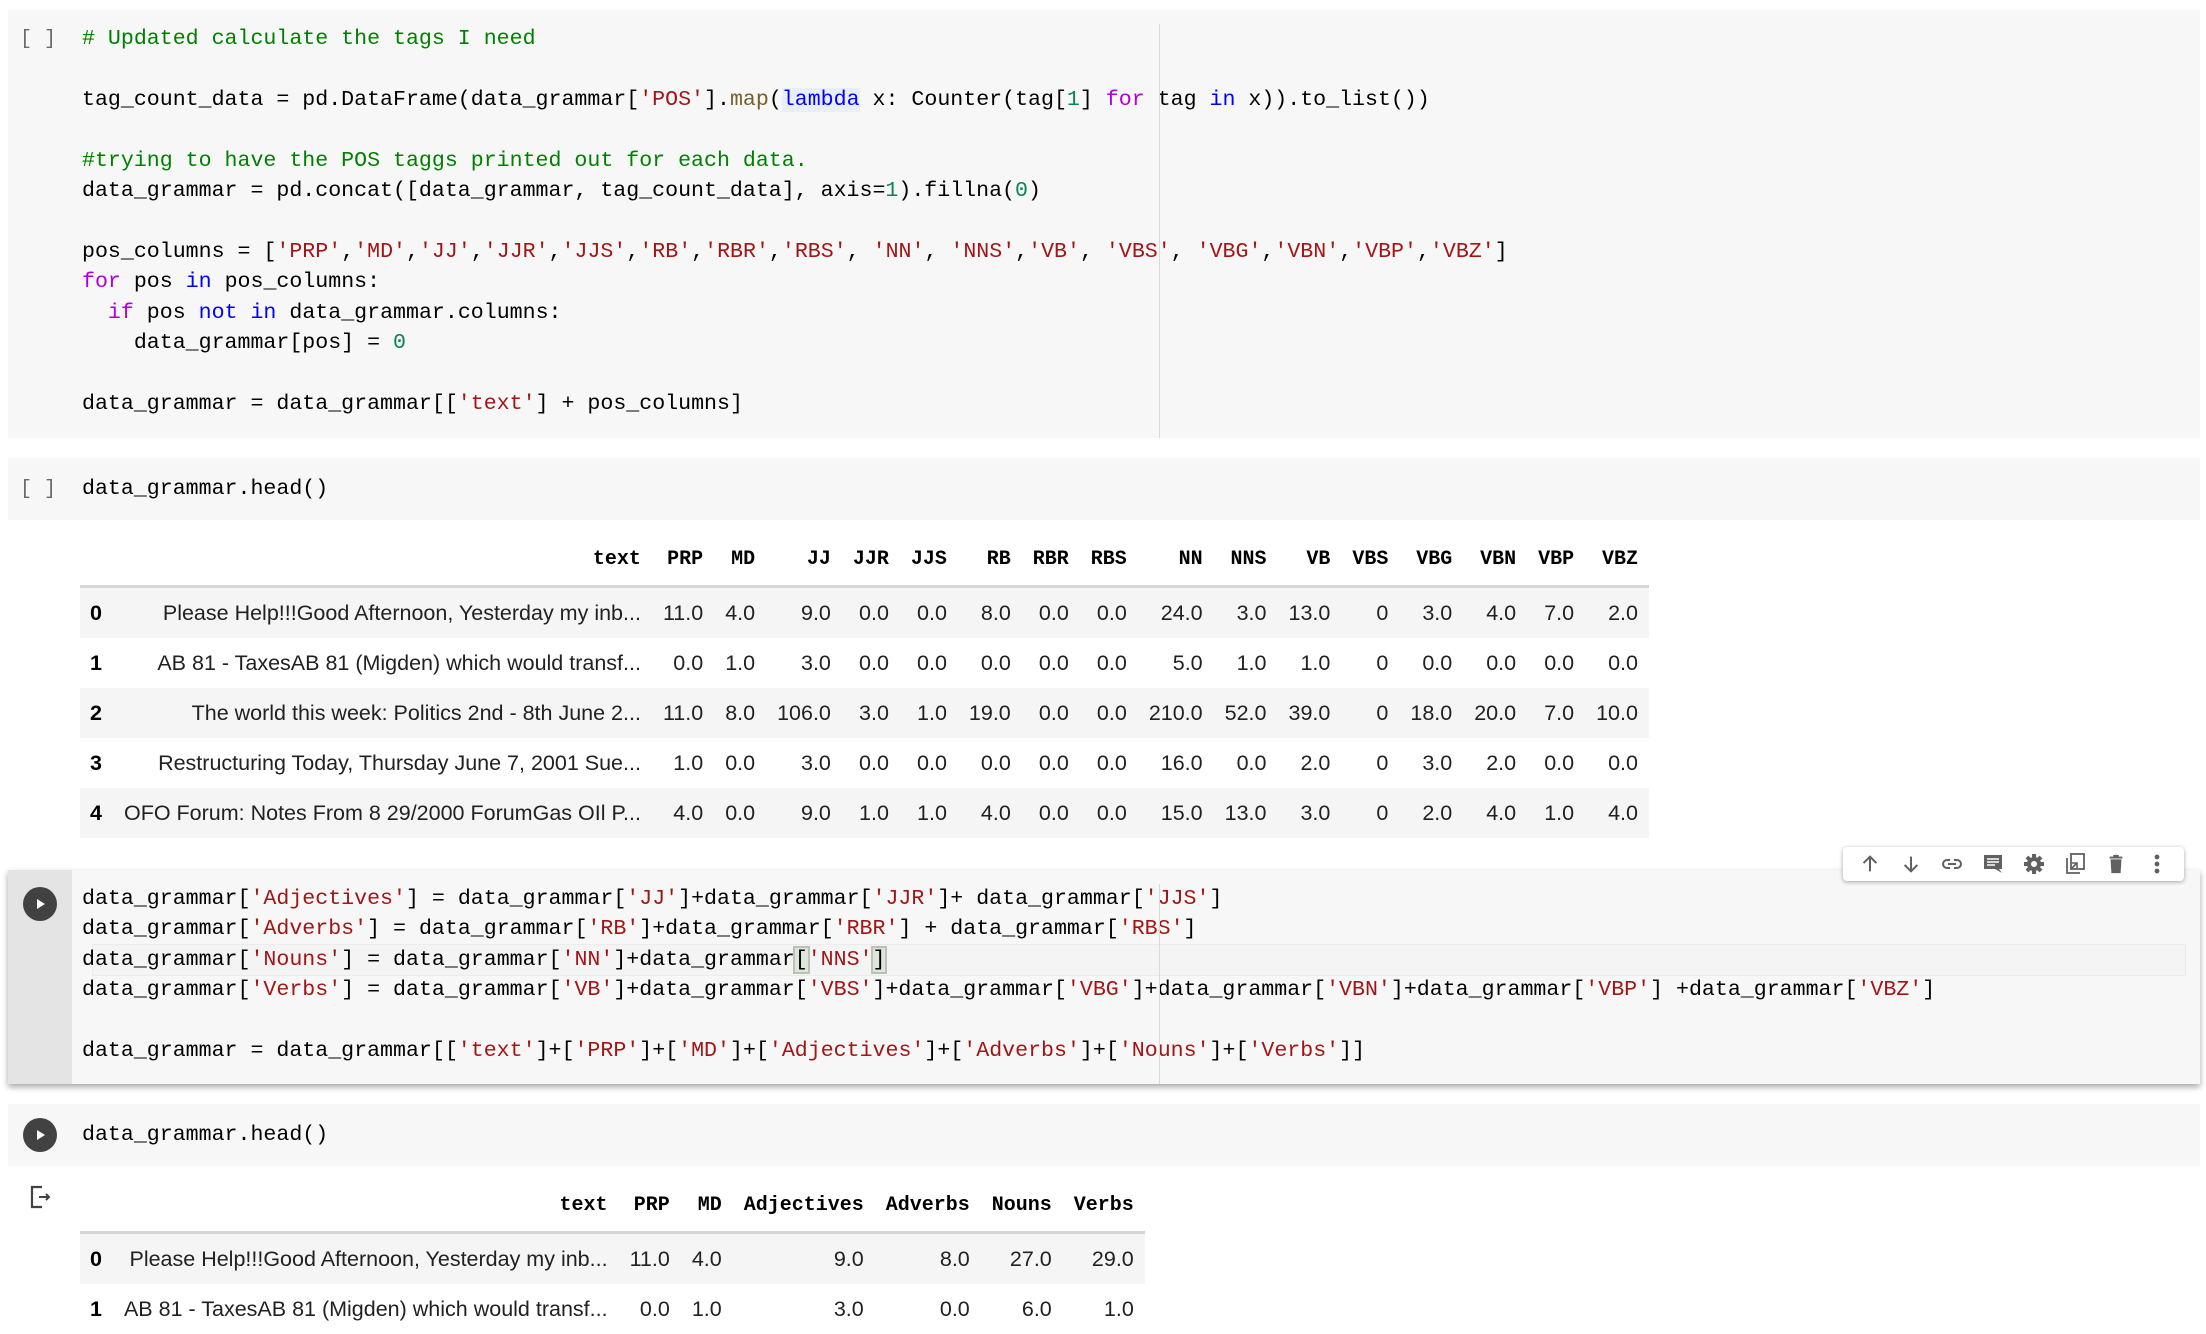 The height and width of the screenshot is (1334, 2206). I want to click on value-cell: 39.0, so click(1309, 713).